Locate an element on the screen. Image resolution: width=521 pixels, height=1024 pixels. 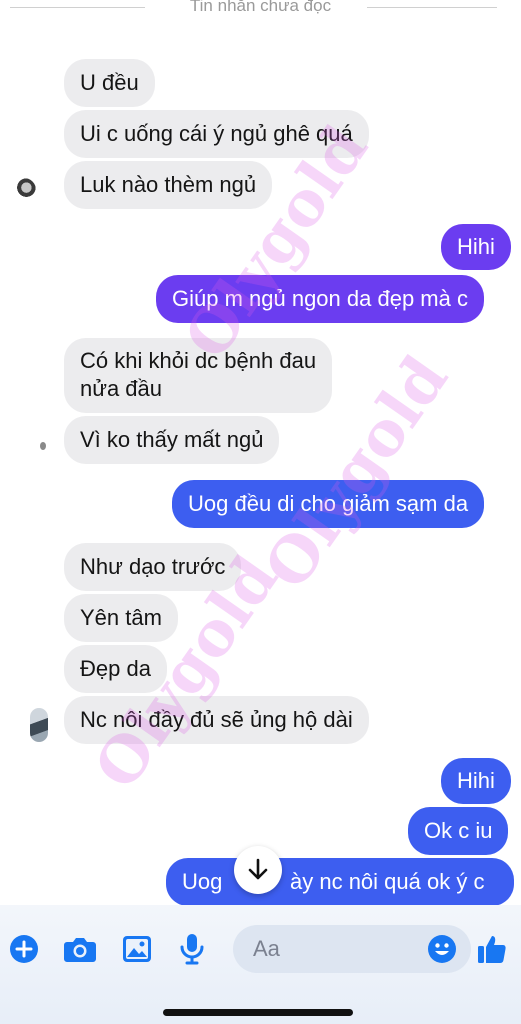
message-input-placeholder: Aa is located at coordinates (266, 948).